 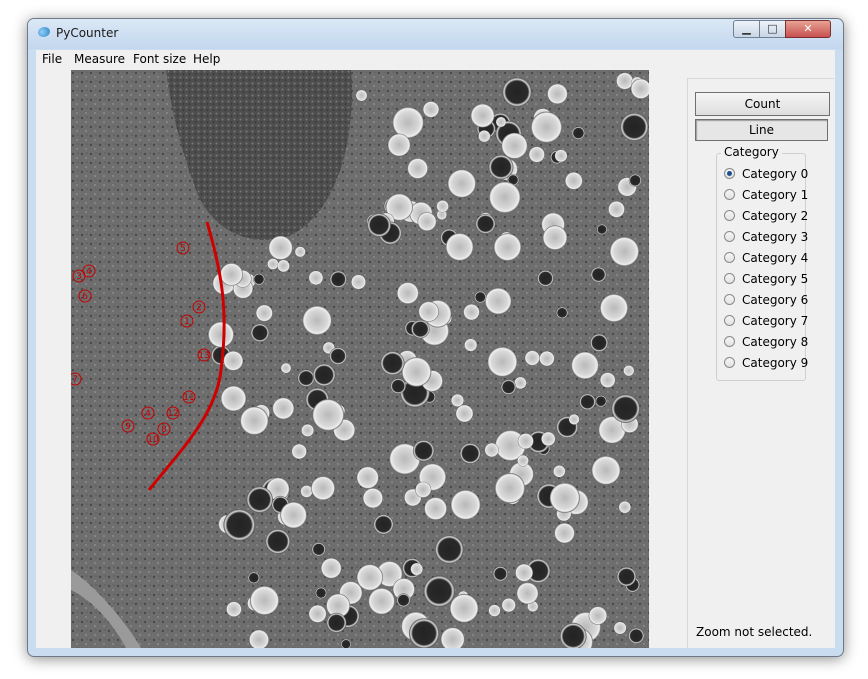 What do you see at coordinates (206, 59) in the screenshot?
I see `menu-help: Help` at bounding box center [206, 59].